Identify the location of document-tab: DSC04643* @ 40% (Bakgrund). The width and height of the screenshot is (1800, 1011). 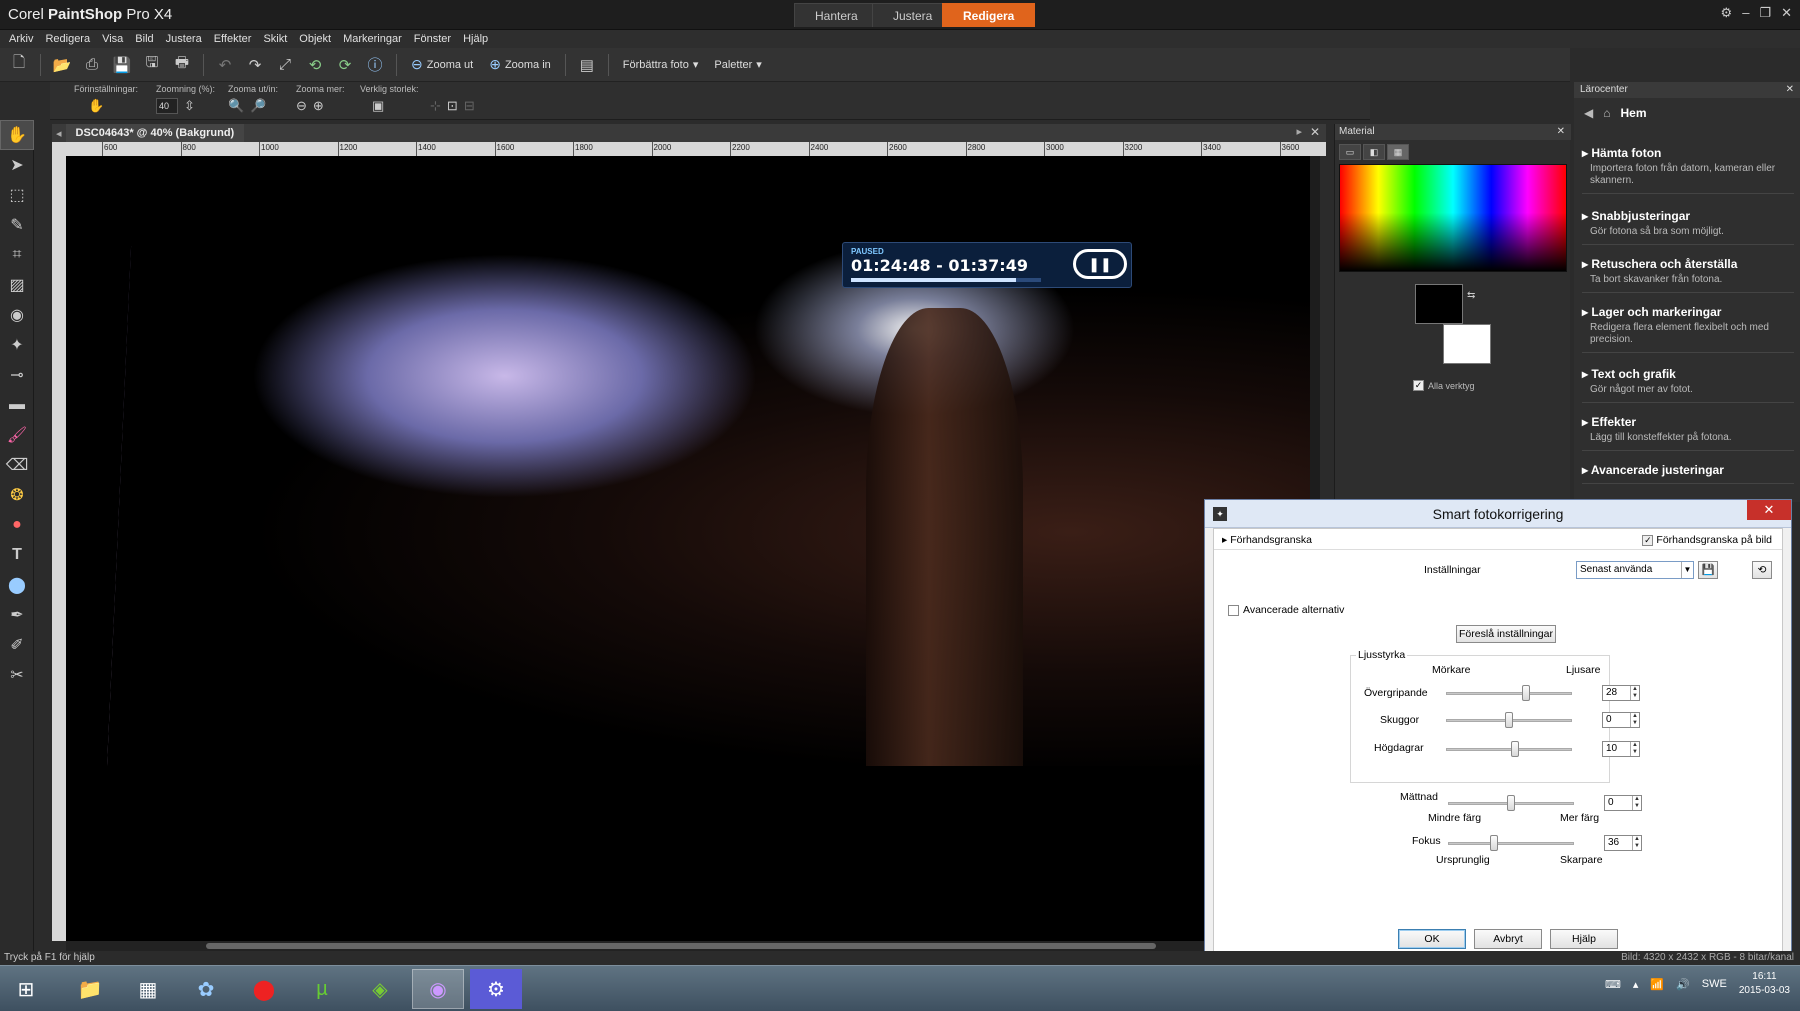
(155, 133).